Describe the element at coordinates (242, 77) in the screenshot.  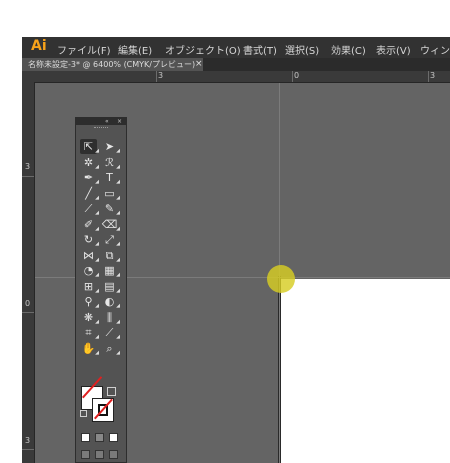
I see `horizontal-ruler: 3 0 3` at that location.